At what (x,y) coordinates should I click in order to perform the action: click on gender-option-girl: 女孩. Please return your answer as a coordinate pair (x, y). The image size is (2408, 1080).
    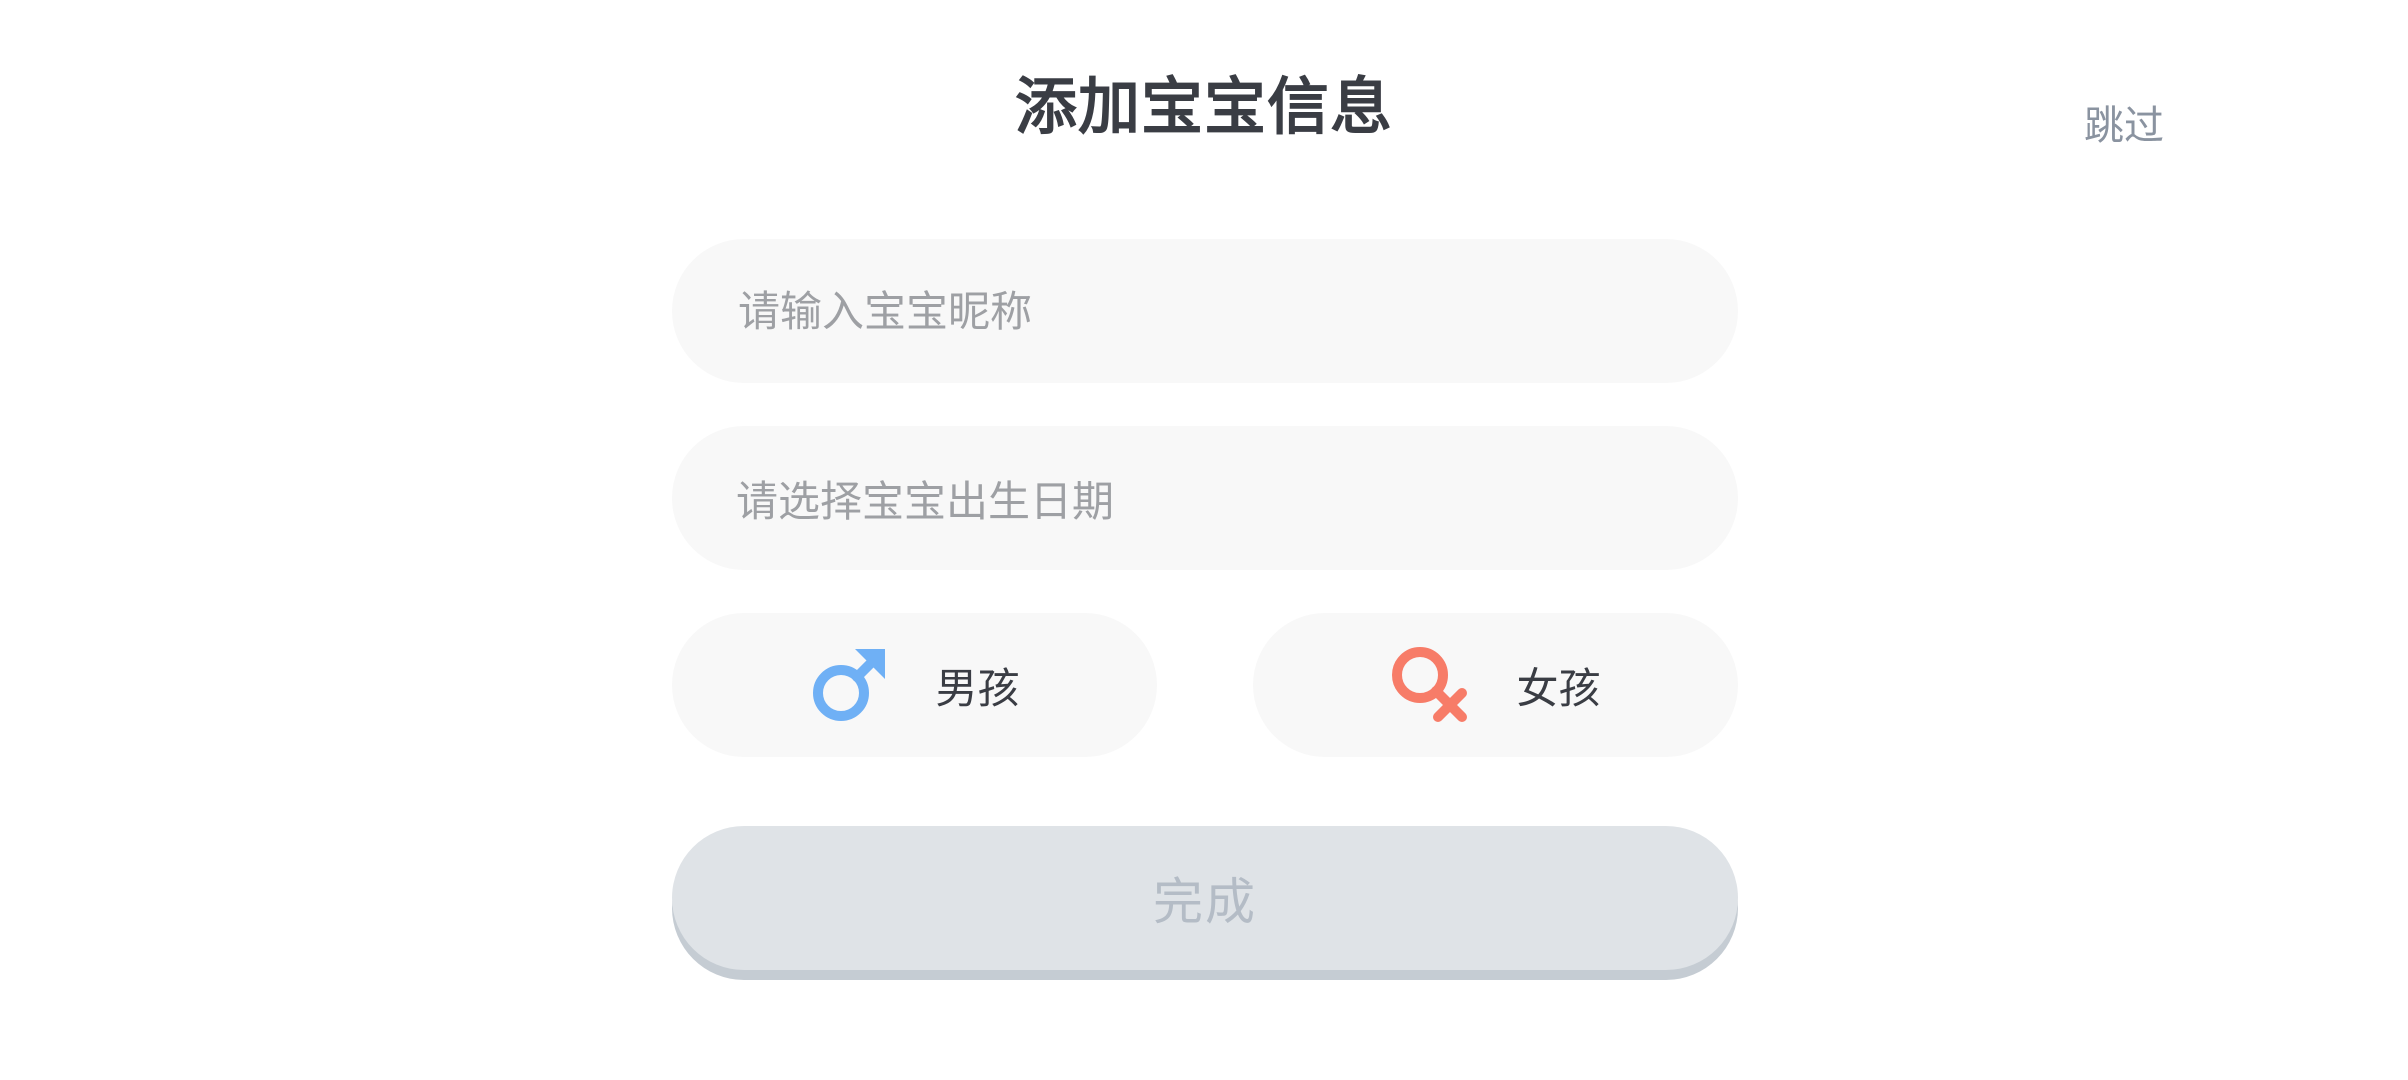
    Looking at the image, I should click on (1495, 685).